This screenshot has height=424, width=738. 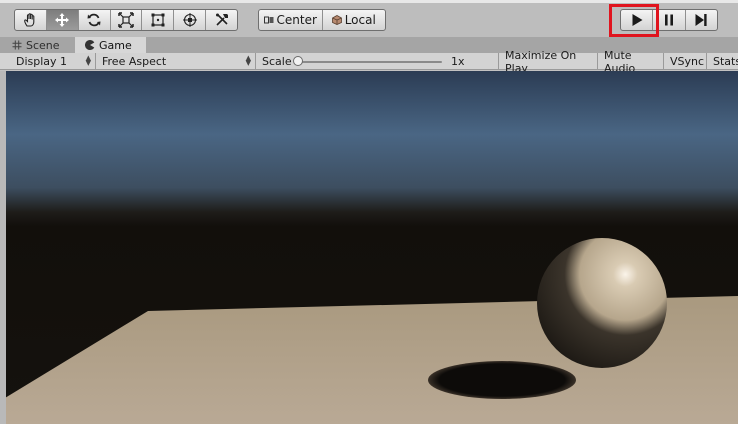 I want to click on vsync-label: VSync, so click(x=687, y=61).